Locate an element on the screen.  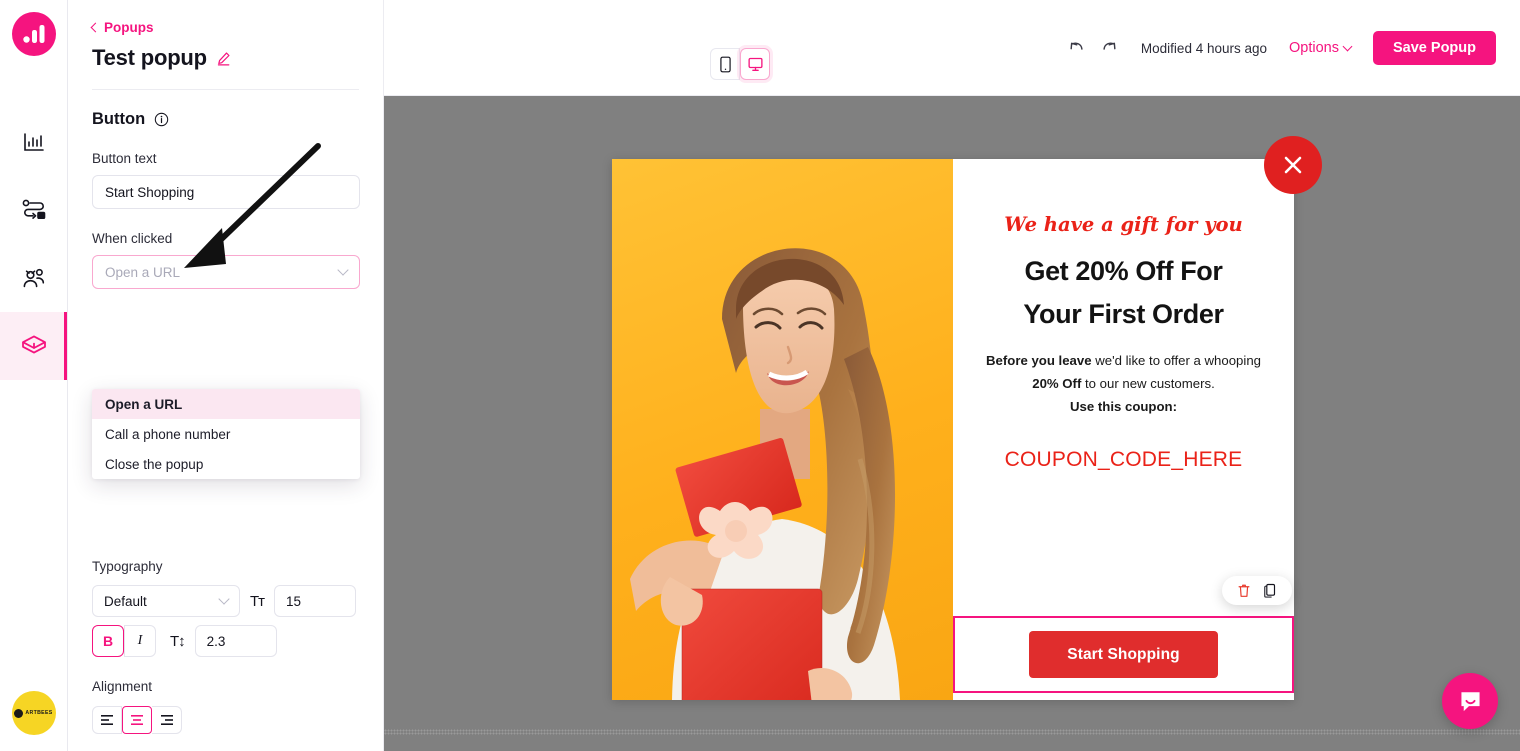
popup-body-line2-bold: 20% Off is located at coordinates (1057, 384).